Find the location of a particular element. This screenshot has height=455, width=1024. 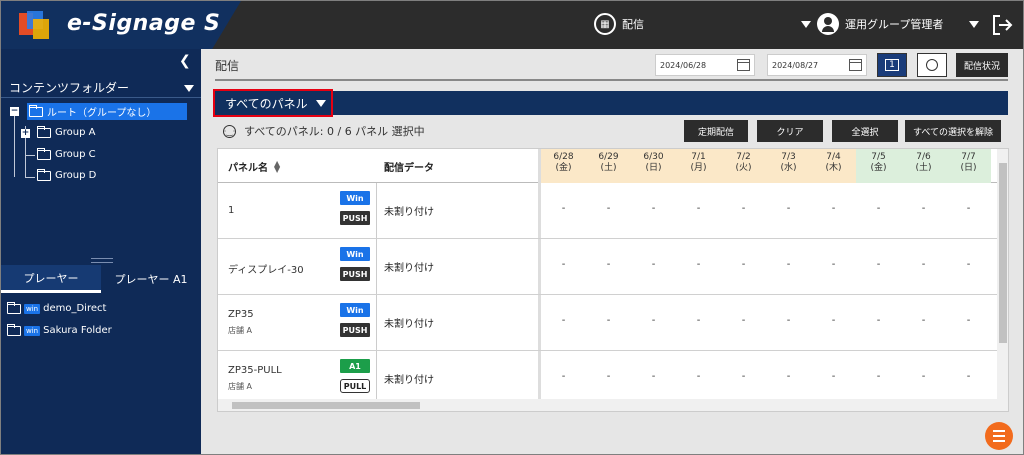

player-item-sakura-folder: win Sakura Folder is located at coordinates (59, 329).